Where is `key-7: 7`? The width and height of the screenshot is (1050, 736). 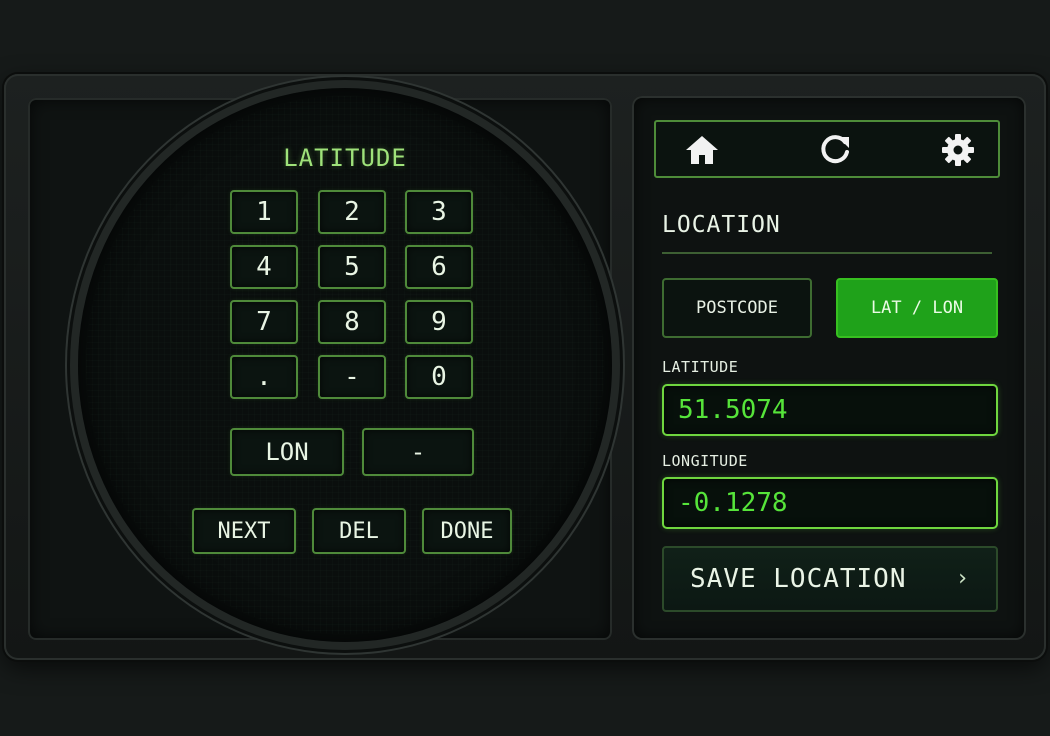 key-7: 7 is located at coordinates (264, 322).